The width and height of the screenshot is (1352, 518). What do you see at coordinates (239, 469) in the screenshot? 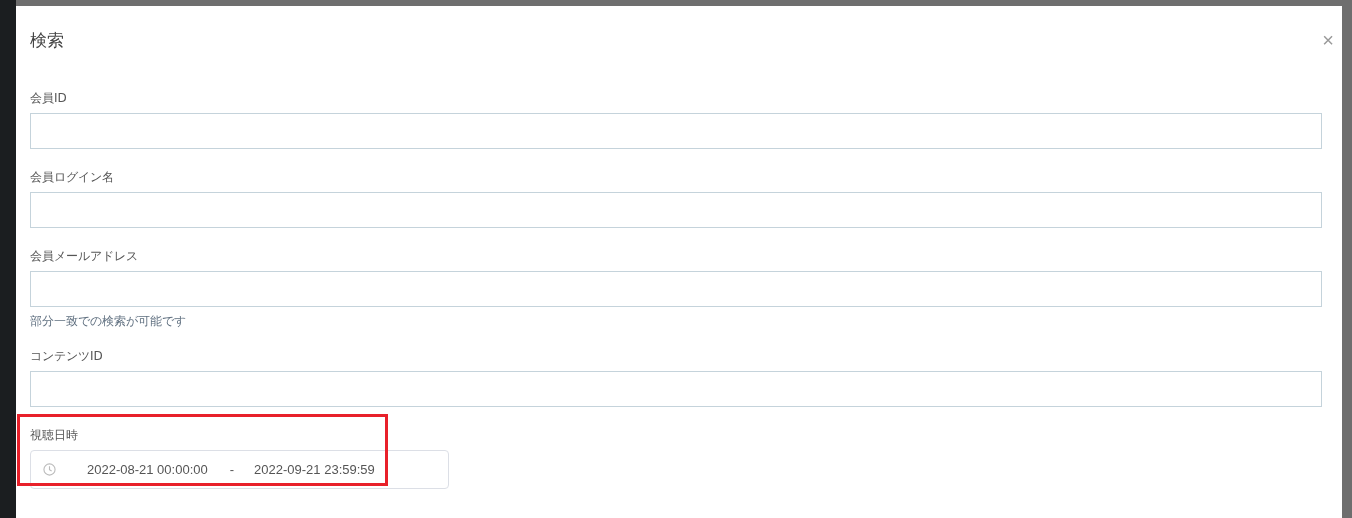
I see `date-range-field: 2022-08-21 00:00:00 - 2022-09-21 23:59:59` at bounding box center [239, 469].